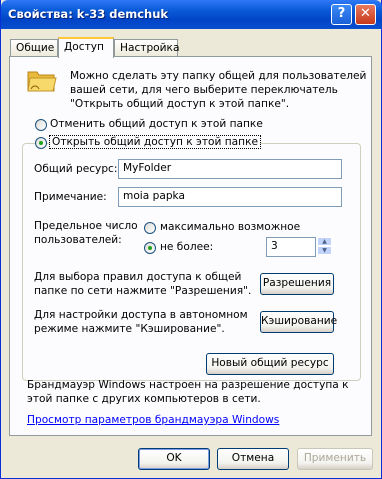 The height and width of the screenshot is (479, 382). Describe the element at coordinates (150, 248) in the screenshot. I see `limit-users-radio` at that location.